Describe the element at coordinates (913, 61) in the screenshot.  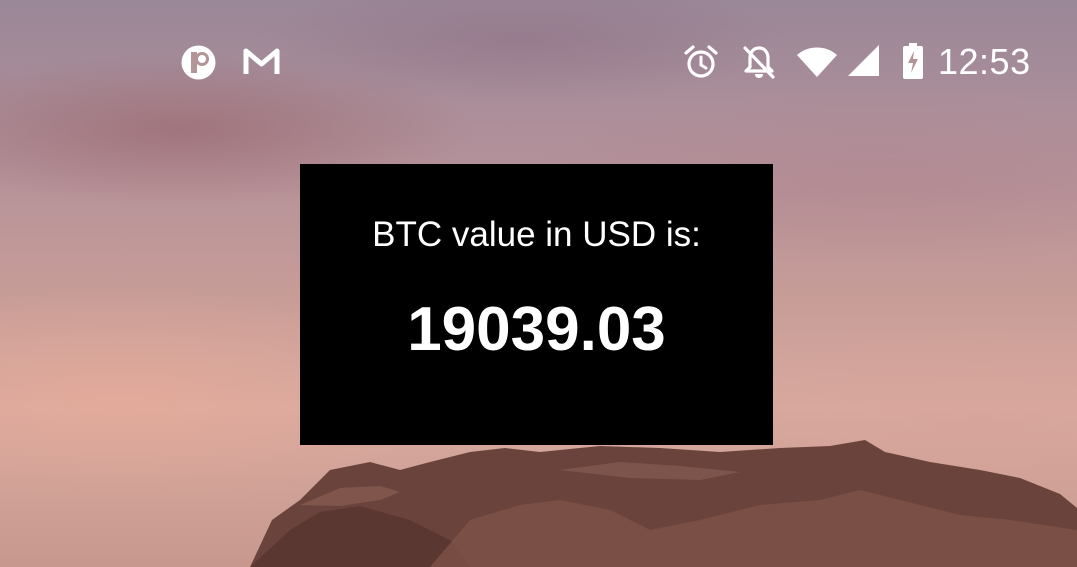
I see `battery-charging-icon` at that location.